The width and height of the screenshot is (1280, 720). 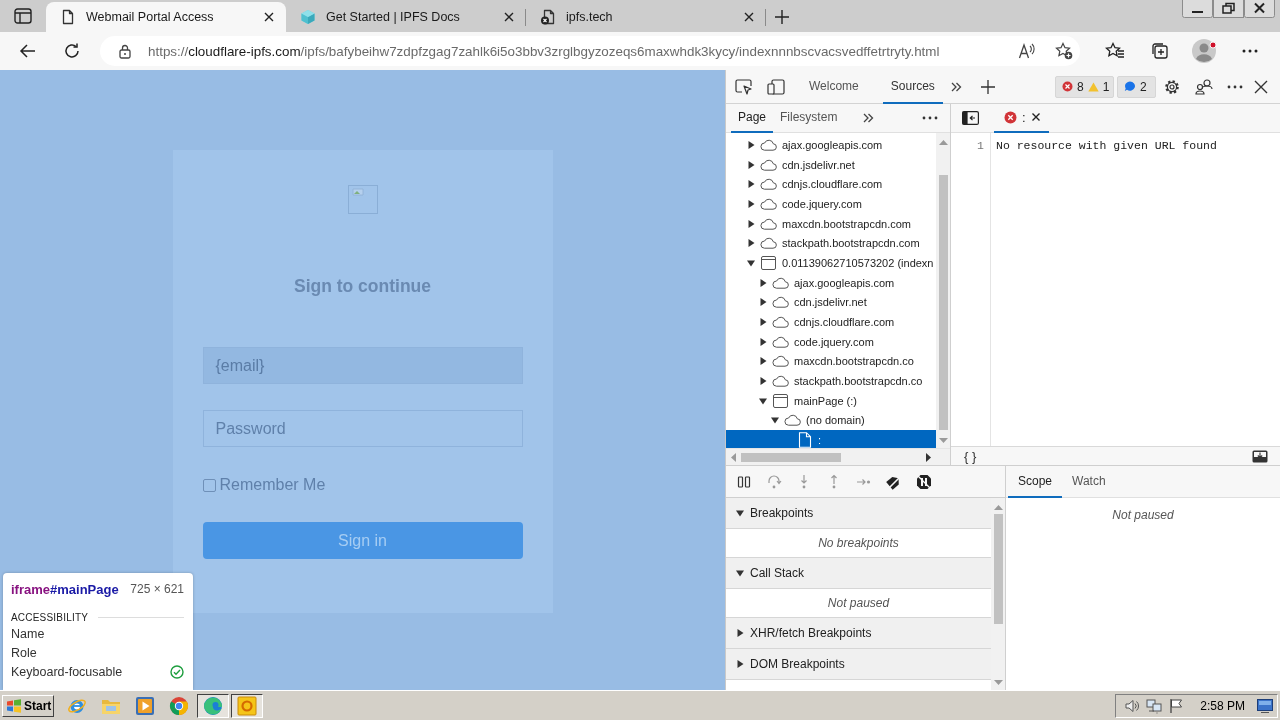 What do you see at coordinates (776, 86) in the screenshot?
I see `device-icon` at bounding box center [776, 86].